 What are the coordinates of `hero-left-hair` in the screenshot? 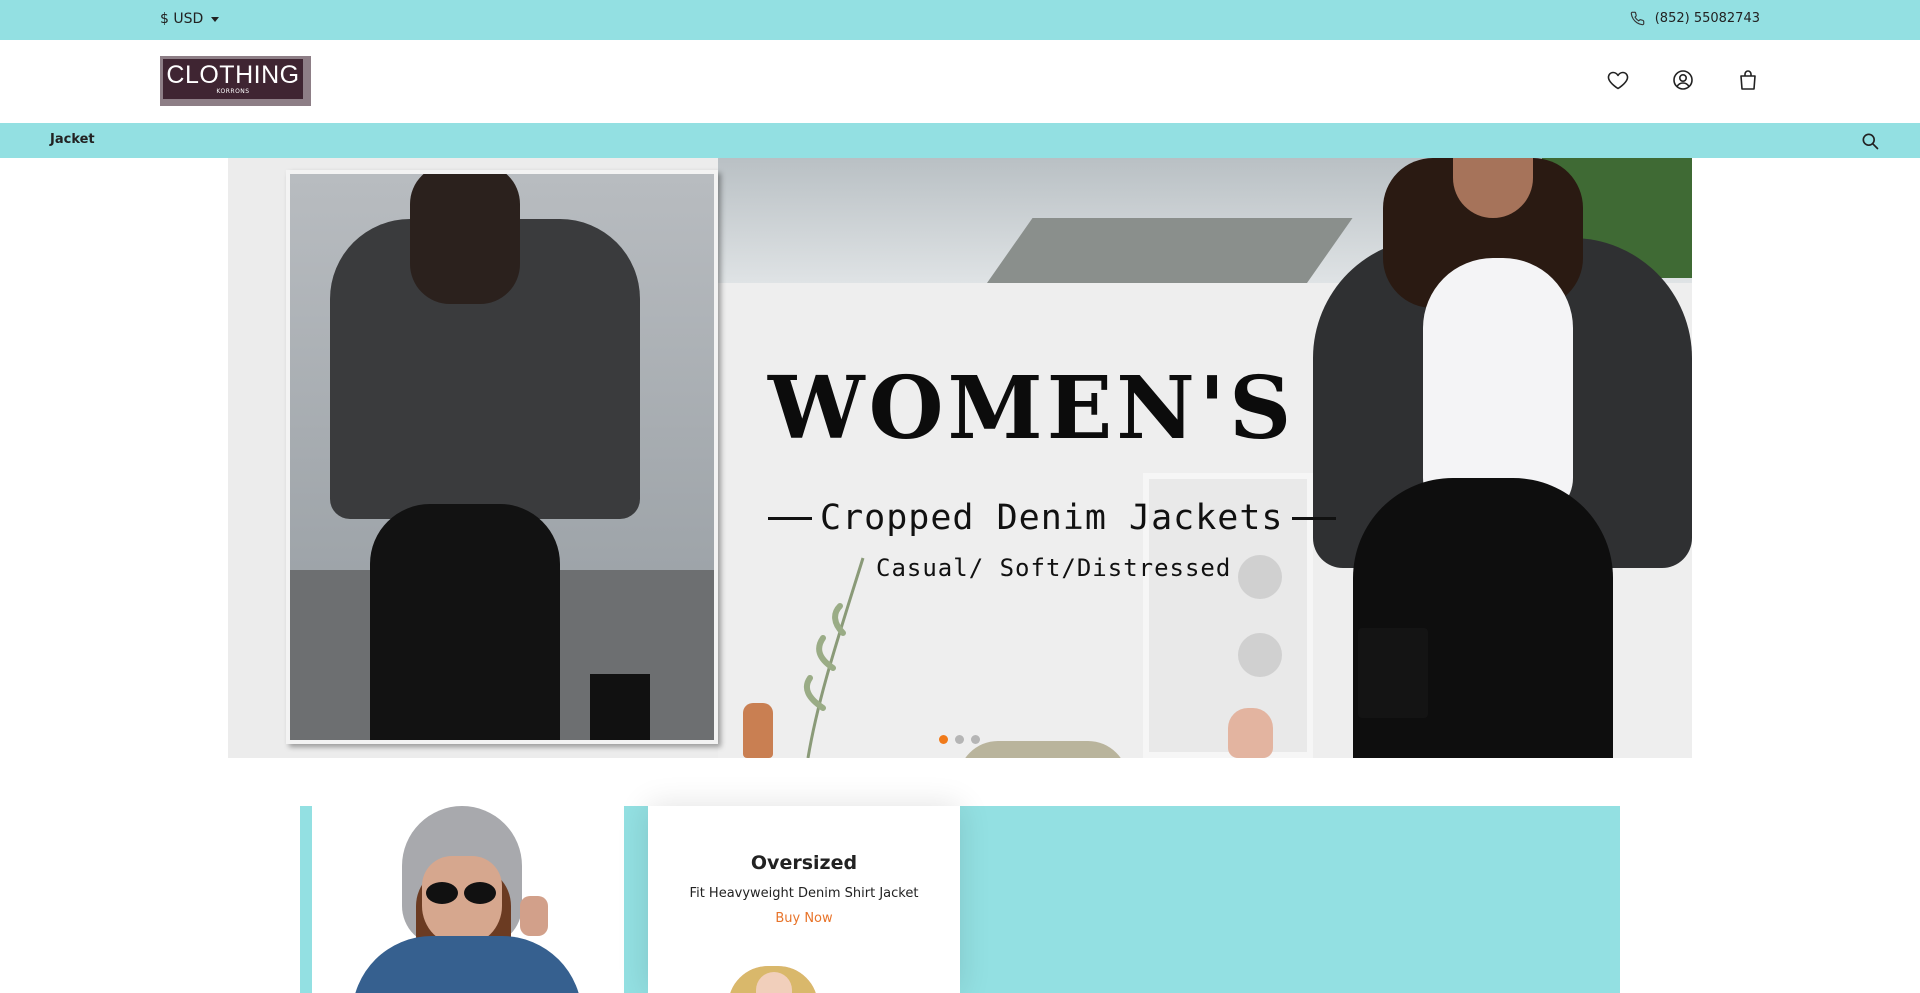 It's located at (465, 239).